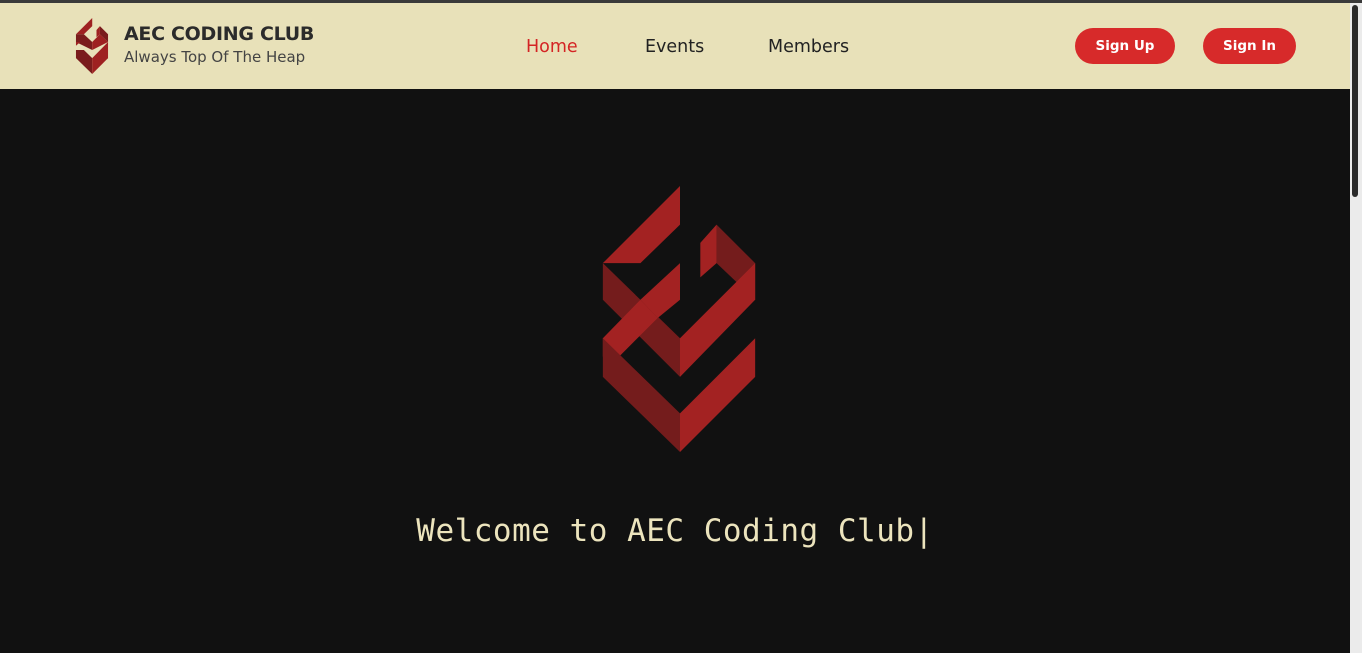 Image resolution: width=1362 pixels, height=653 pixels. What do you see at coordinates (219, 34) in the screenshot?
I see `brand-title: AEC CODING CLUB` at bounding box center [219, 34].